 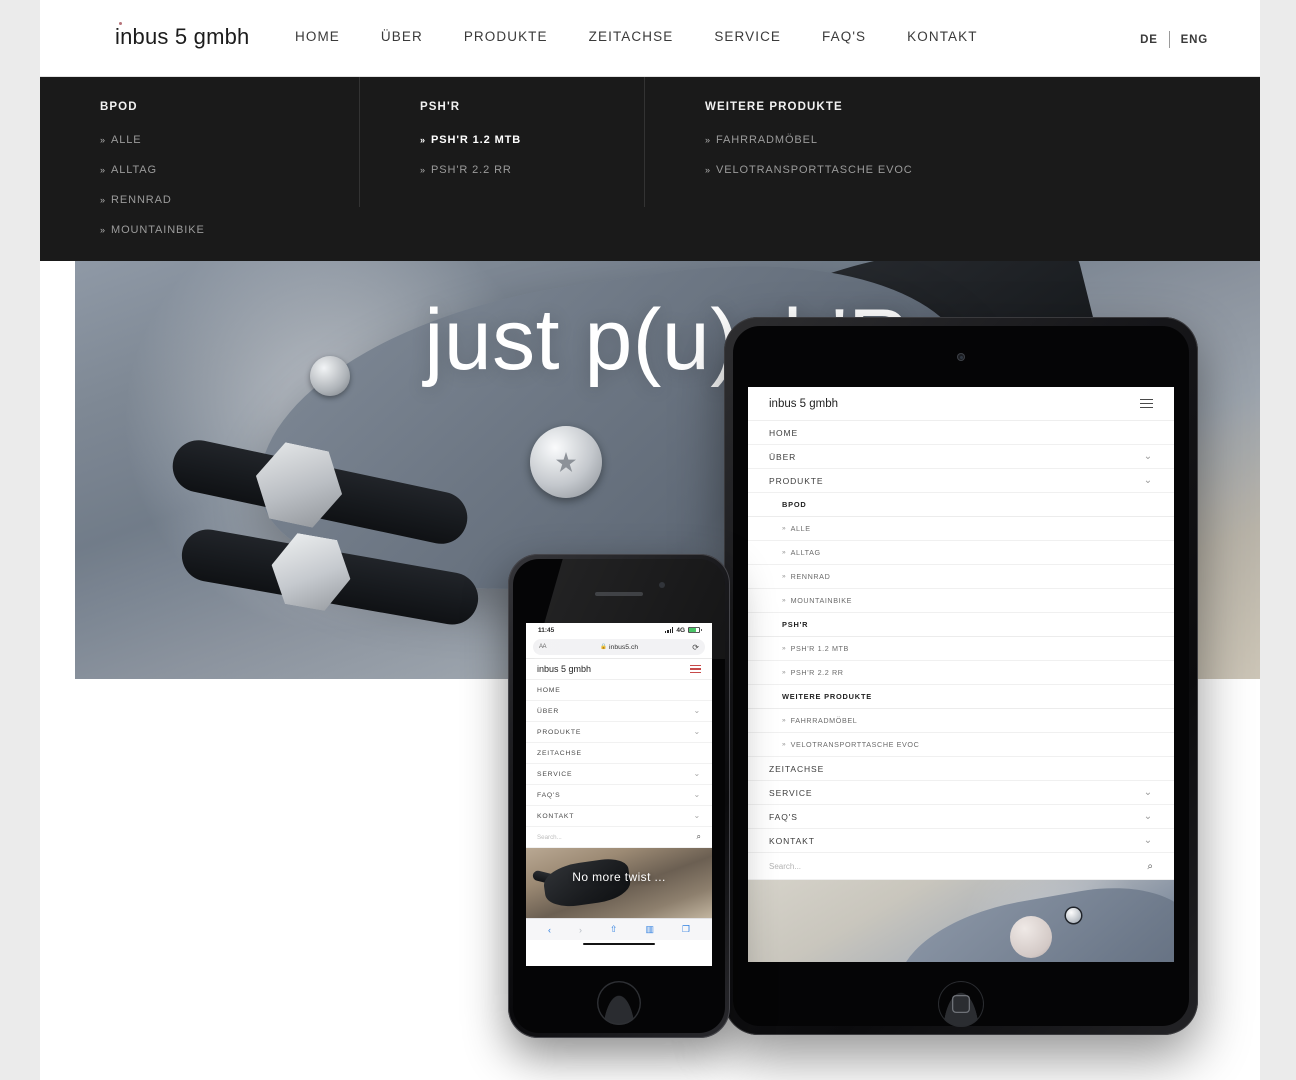 What do you see at coordinates (158, 230) in the screenshot?
I see `mega-item-label: MOUNTAINBIKE` at bounding box center [158, 230].